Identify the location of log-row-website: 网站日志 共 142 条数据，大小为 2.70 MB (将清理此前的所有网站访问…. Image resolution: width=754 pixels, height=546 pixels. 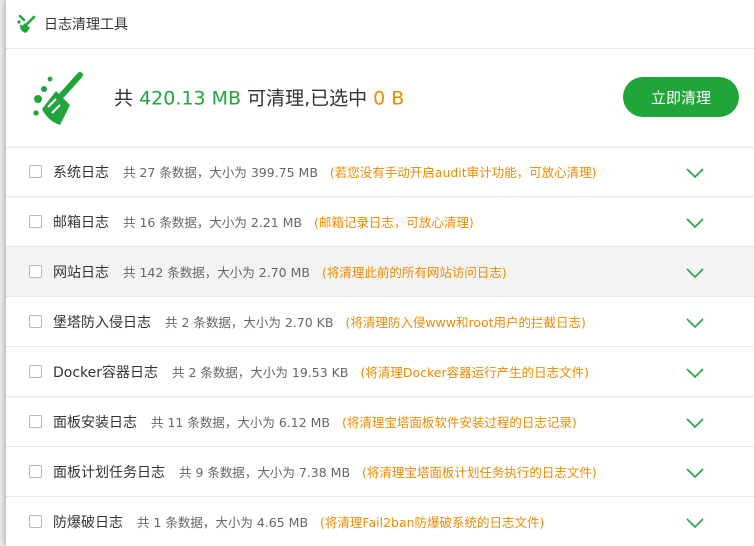
(380, 272).